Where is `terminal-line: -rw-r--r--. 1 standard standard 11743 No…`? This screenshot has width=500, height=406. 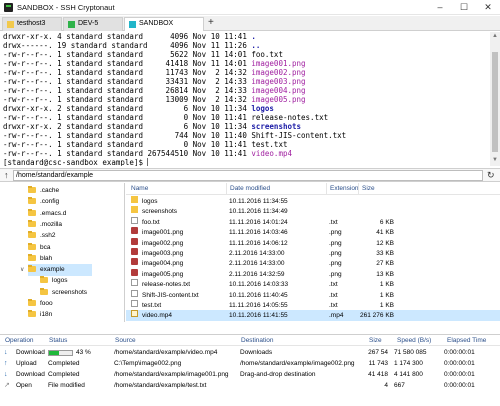
terminal-line: -rw-r--r--. 1 standard standard 11743 No… is located at coordinates (154, 72).